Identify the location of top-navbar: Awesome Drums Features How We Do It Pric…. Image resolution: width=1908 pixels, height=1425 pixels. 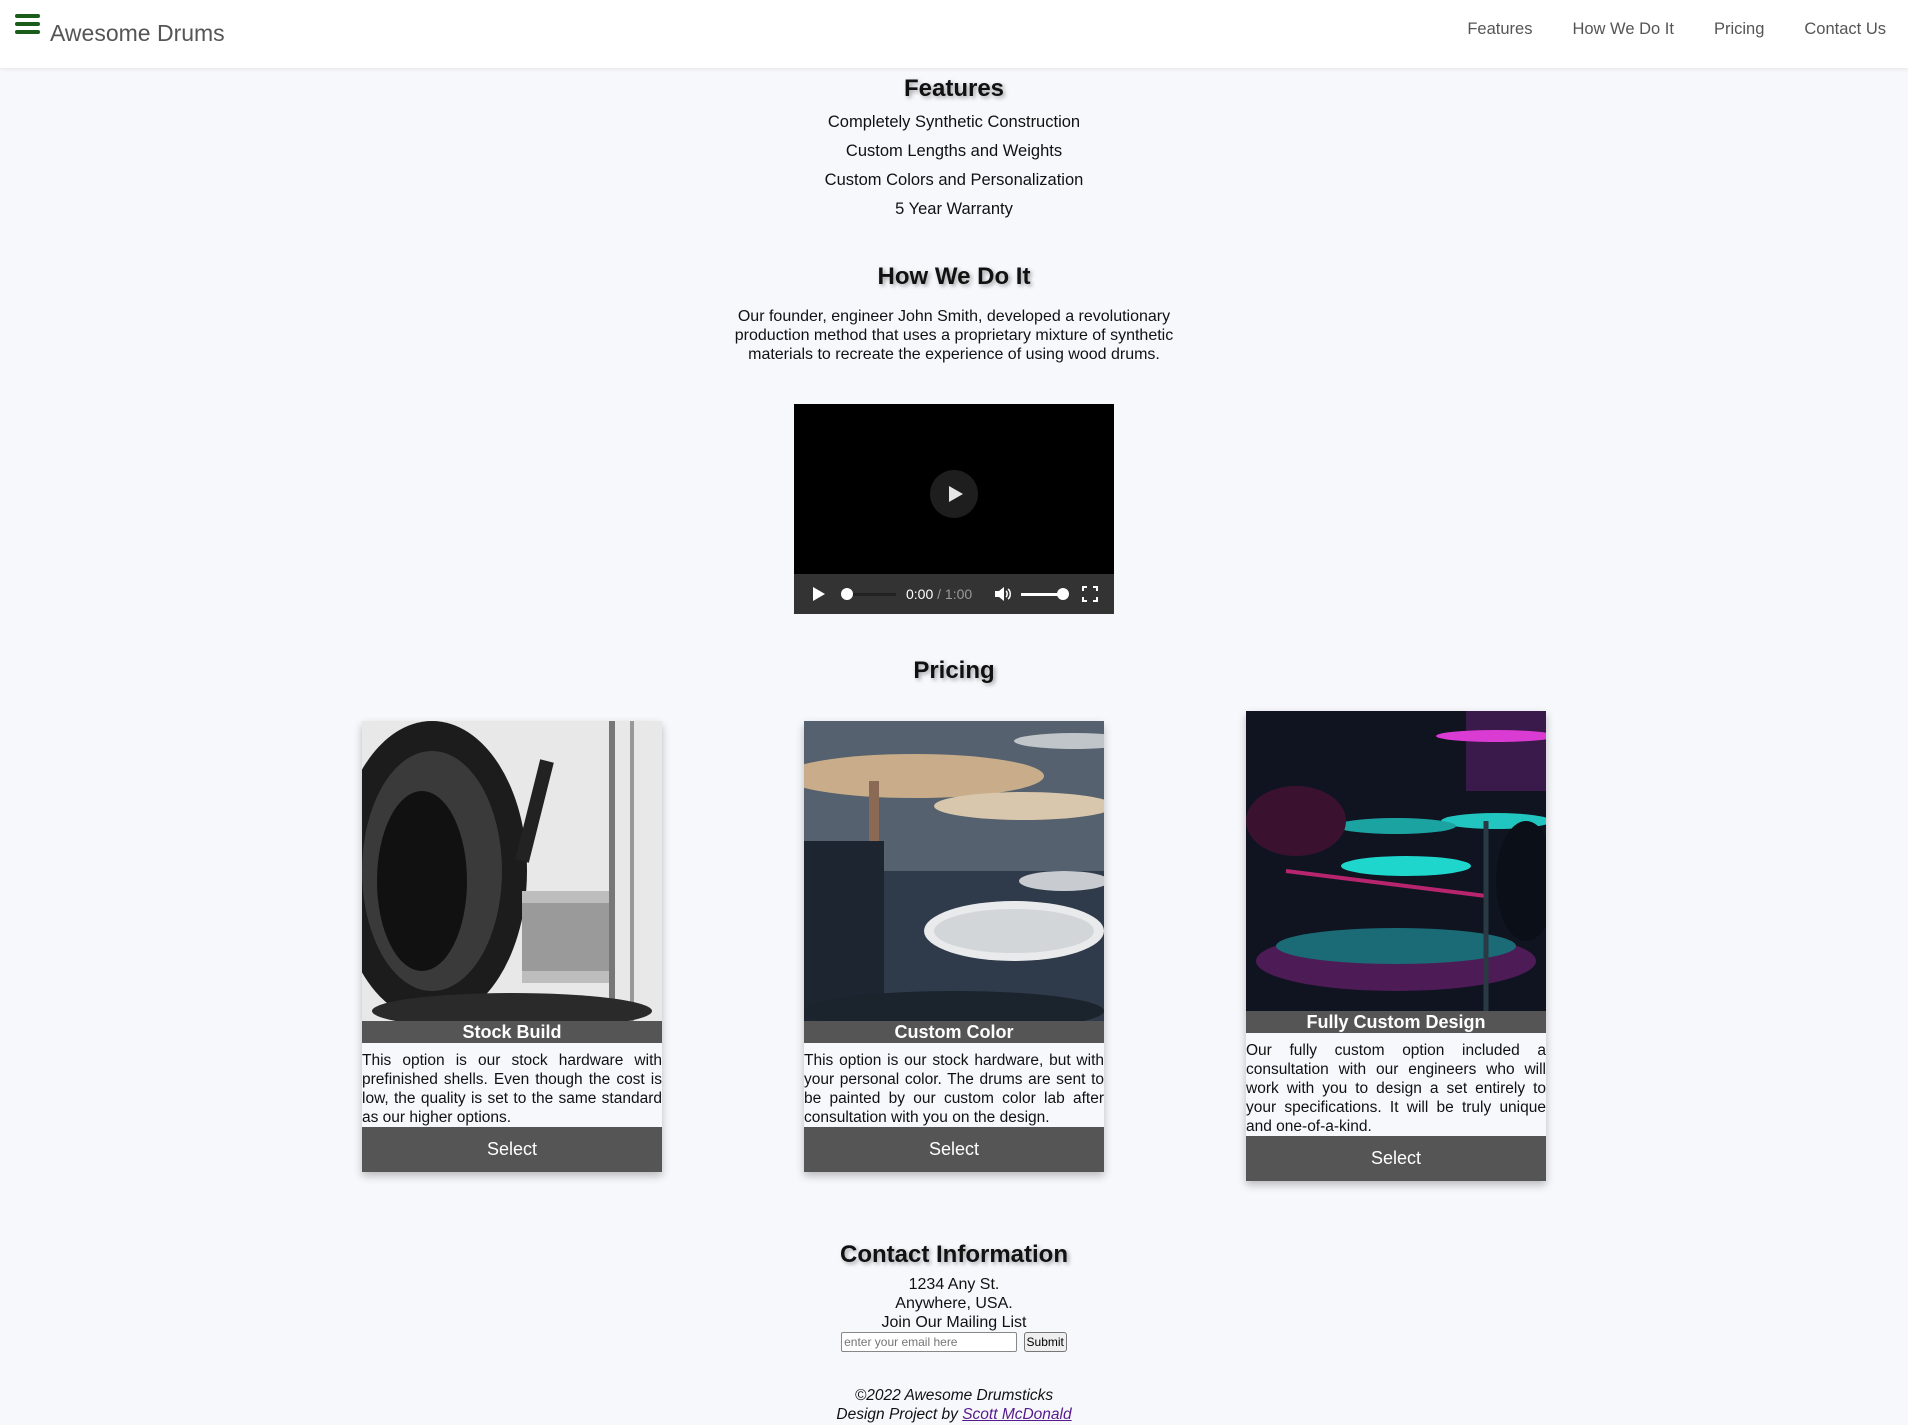
(954, 34).